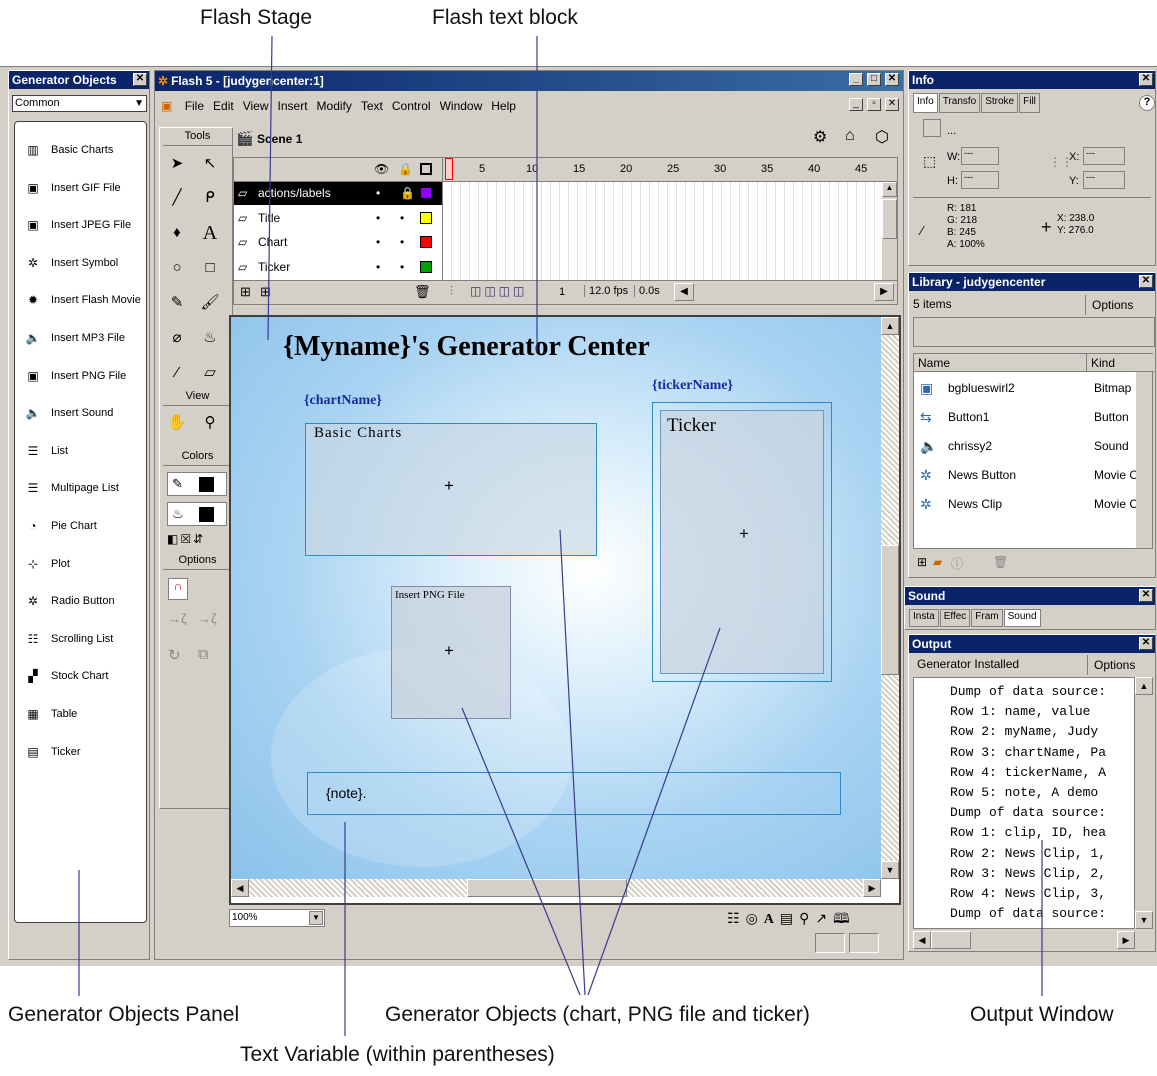  Describe the element at coordinates (572, 762) in the screenshot. I see `chart-pointer` at that location.